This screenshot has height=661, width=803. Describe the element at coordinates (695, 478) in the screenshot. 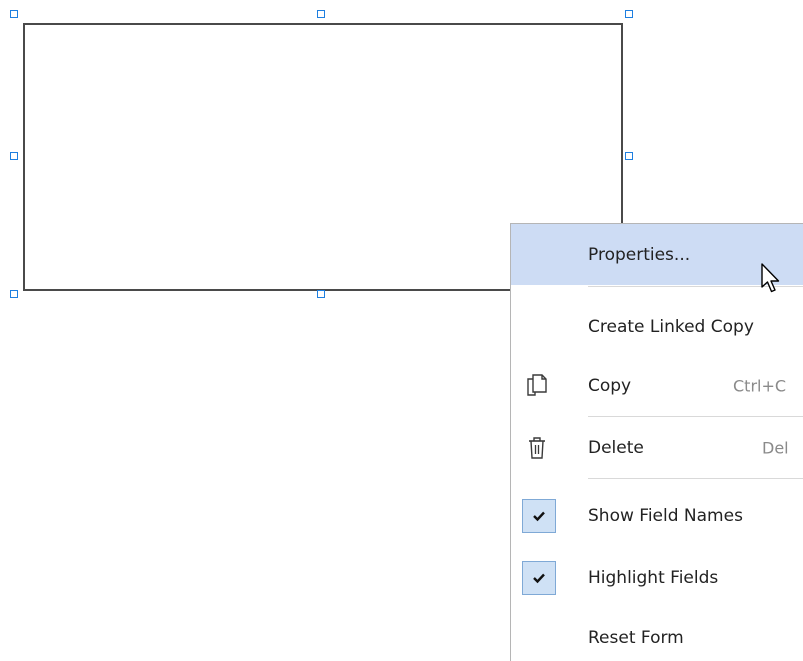

I see `menu-separator` at that location.